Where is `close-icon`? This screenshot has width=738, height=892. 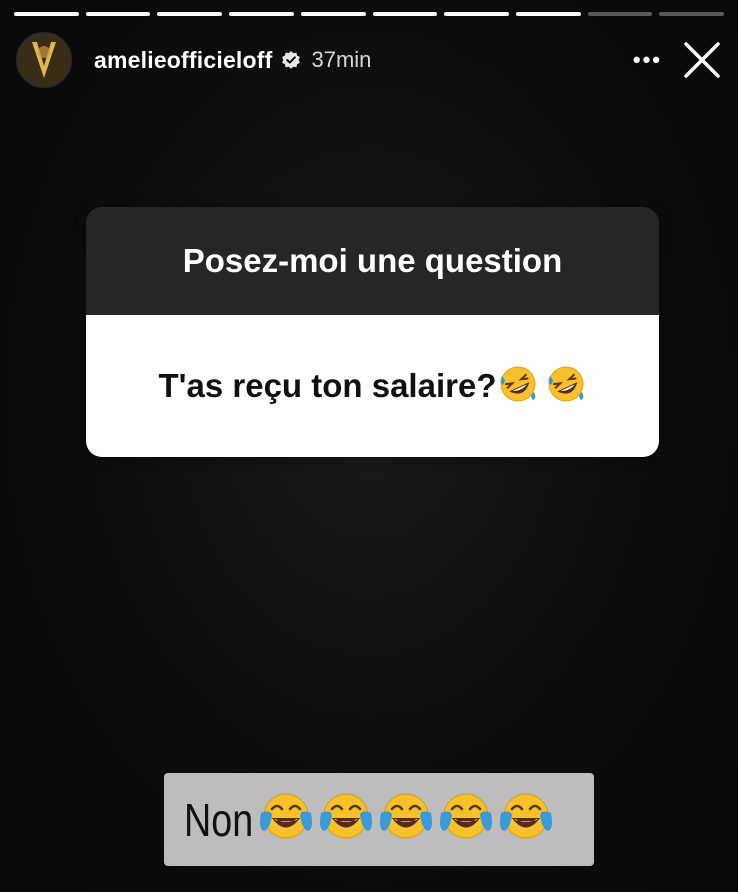 close-icon is located at coordinates (702, 60).